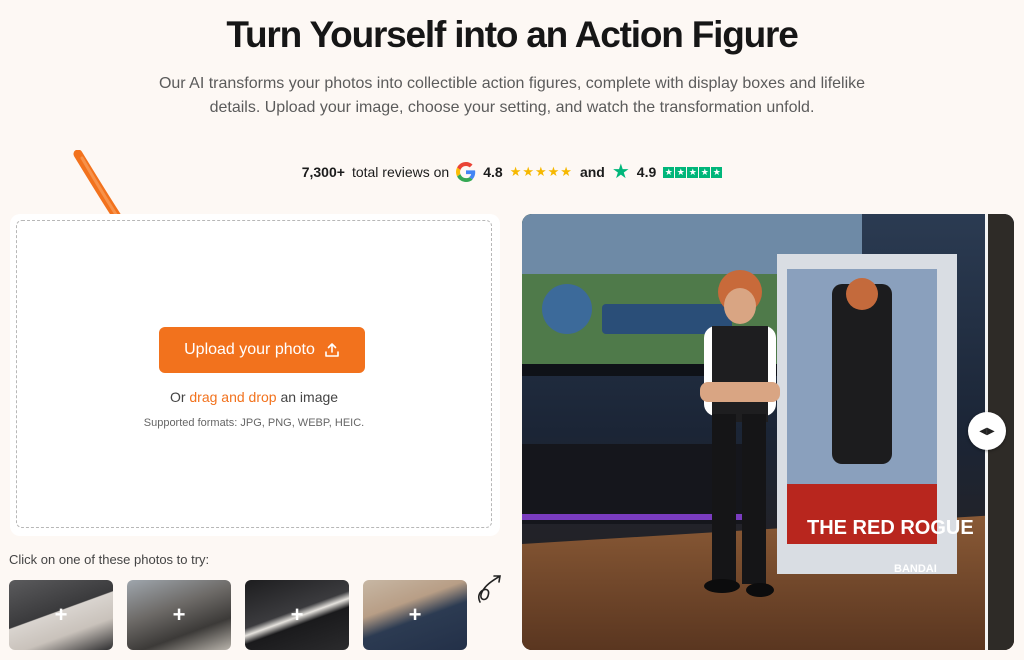 Image resolution: width=1024 pixels, height=660 pixels. I want to click on arrows-left-right-icon: ◀▶, so click(987, 431).